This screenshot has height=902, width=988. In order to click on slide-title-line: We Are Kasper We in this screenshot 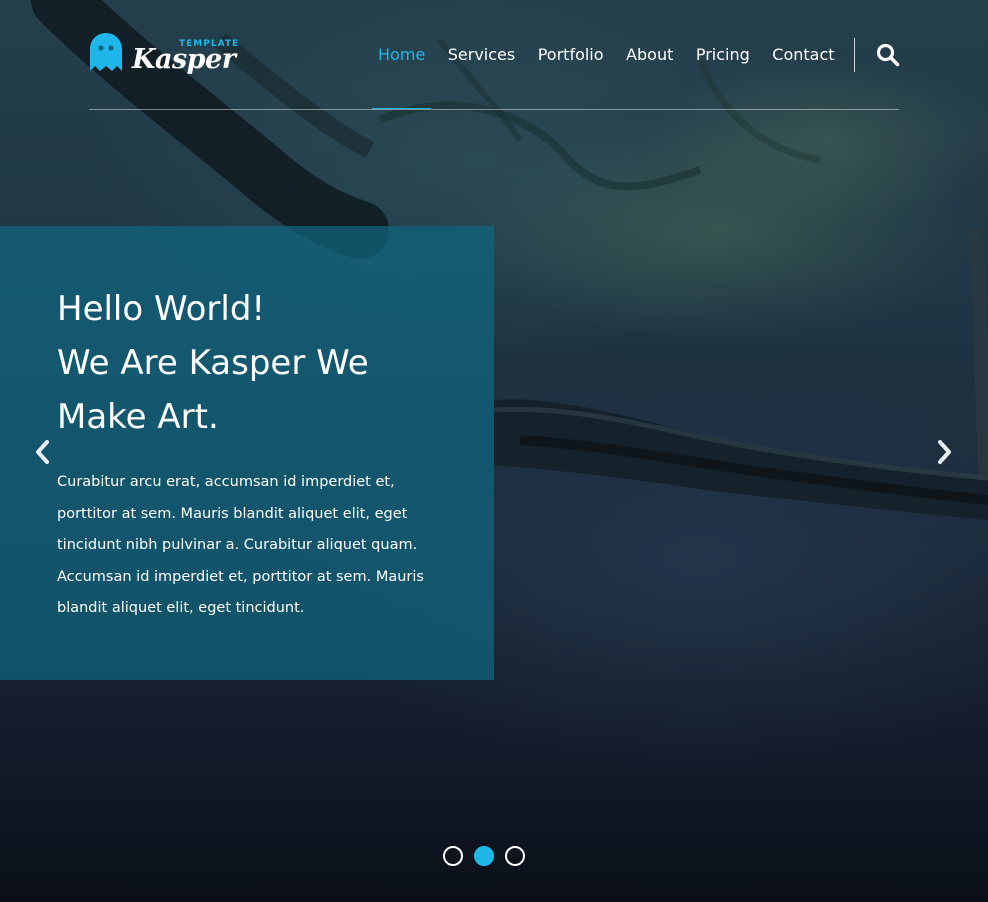, I will do `click(213, 363)`.